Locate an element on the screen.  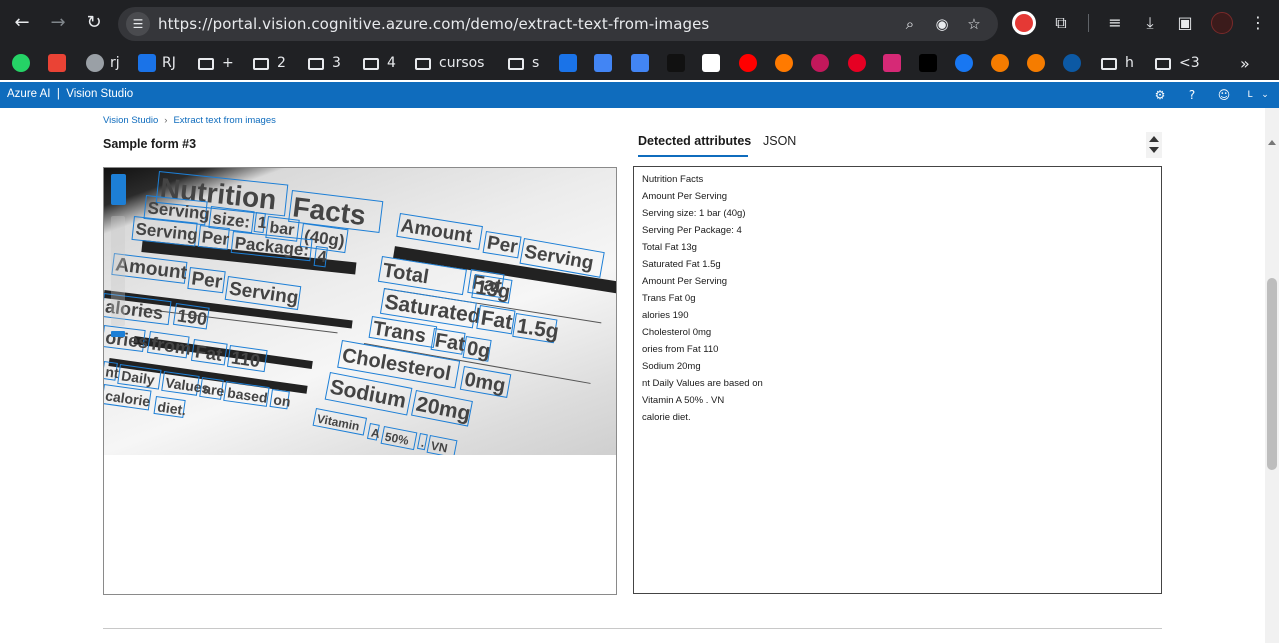
text-bounding-box: 190 is located at coordinates (191, 316).